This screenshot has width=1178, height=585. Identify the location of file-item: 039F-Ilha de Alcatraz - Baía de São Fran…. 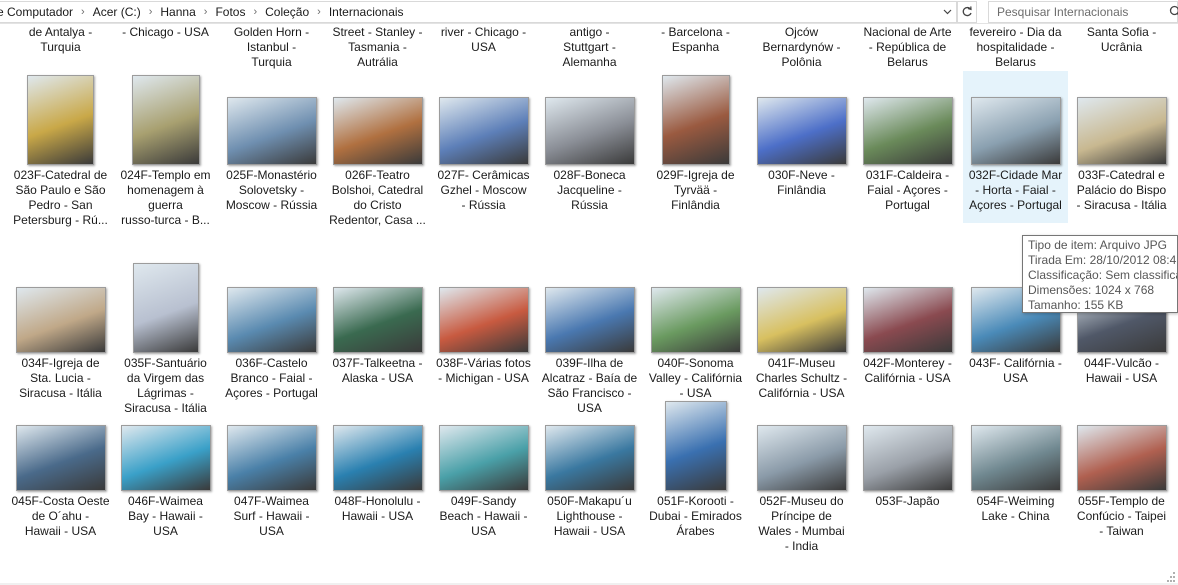
(589, 337).